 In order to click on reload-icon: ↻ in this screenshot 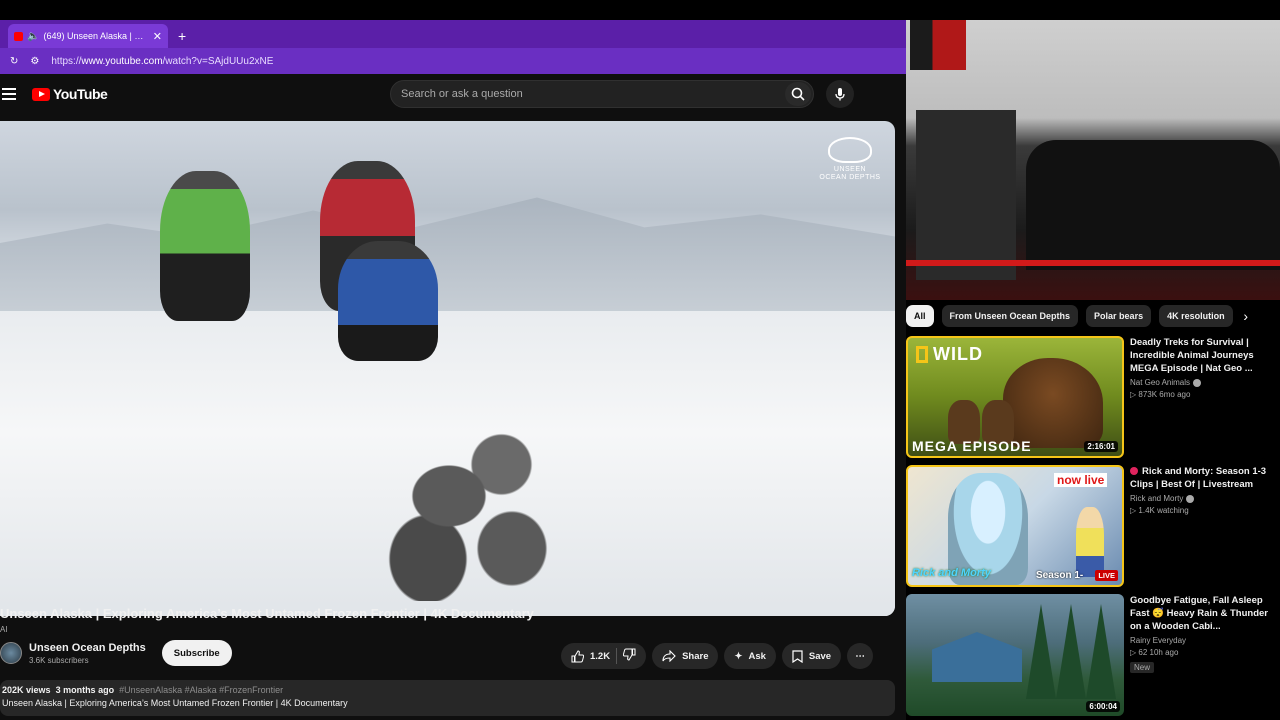, I will do `click(14, 61)`.